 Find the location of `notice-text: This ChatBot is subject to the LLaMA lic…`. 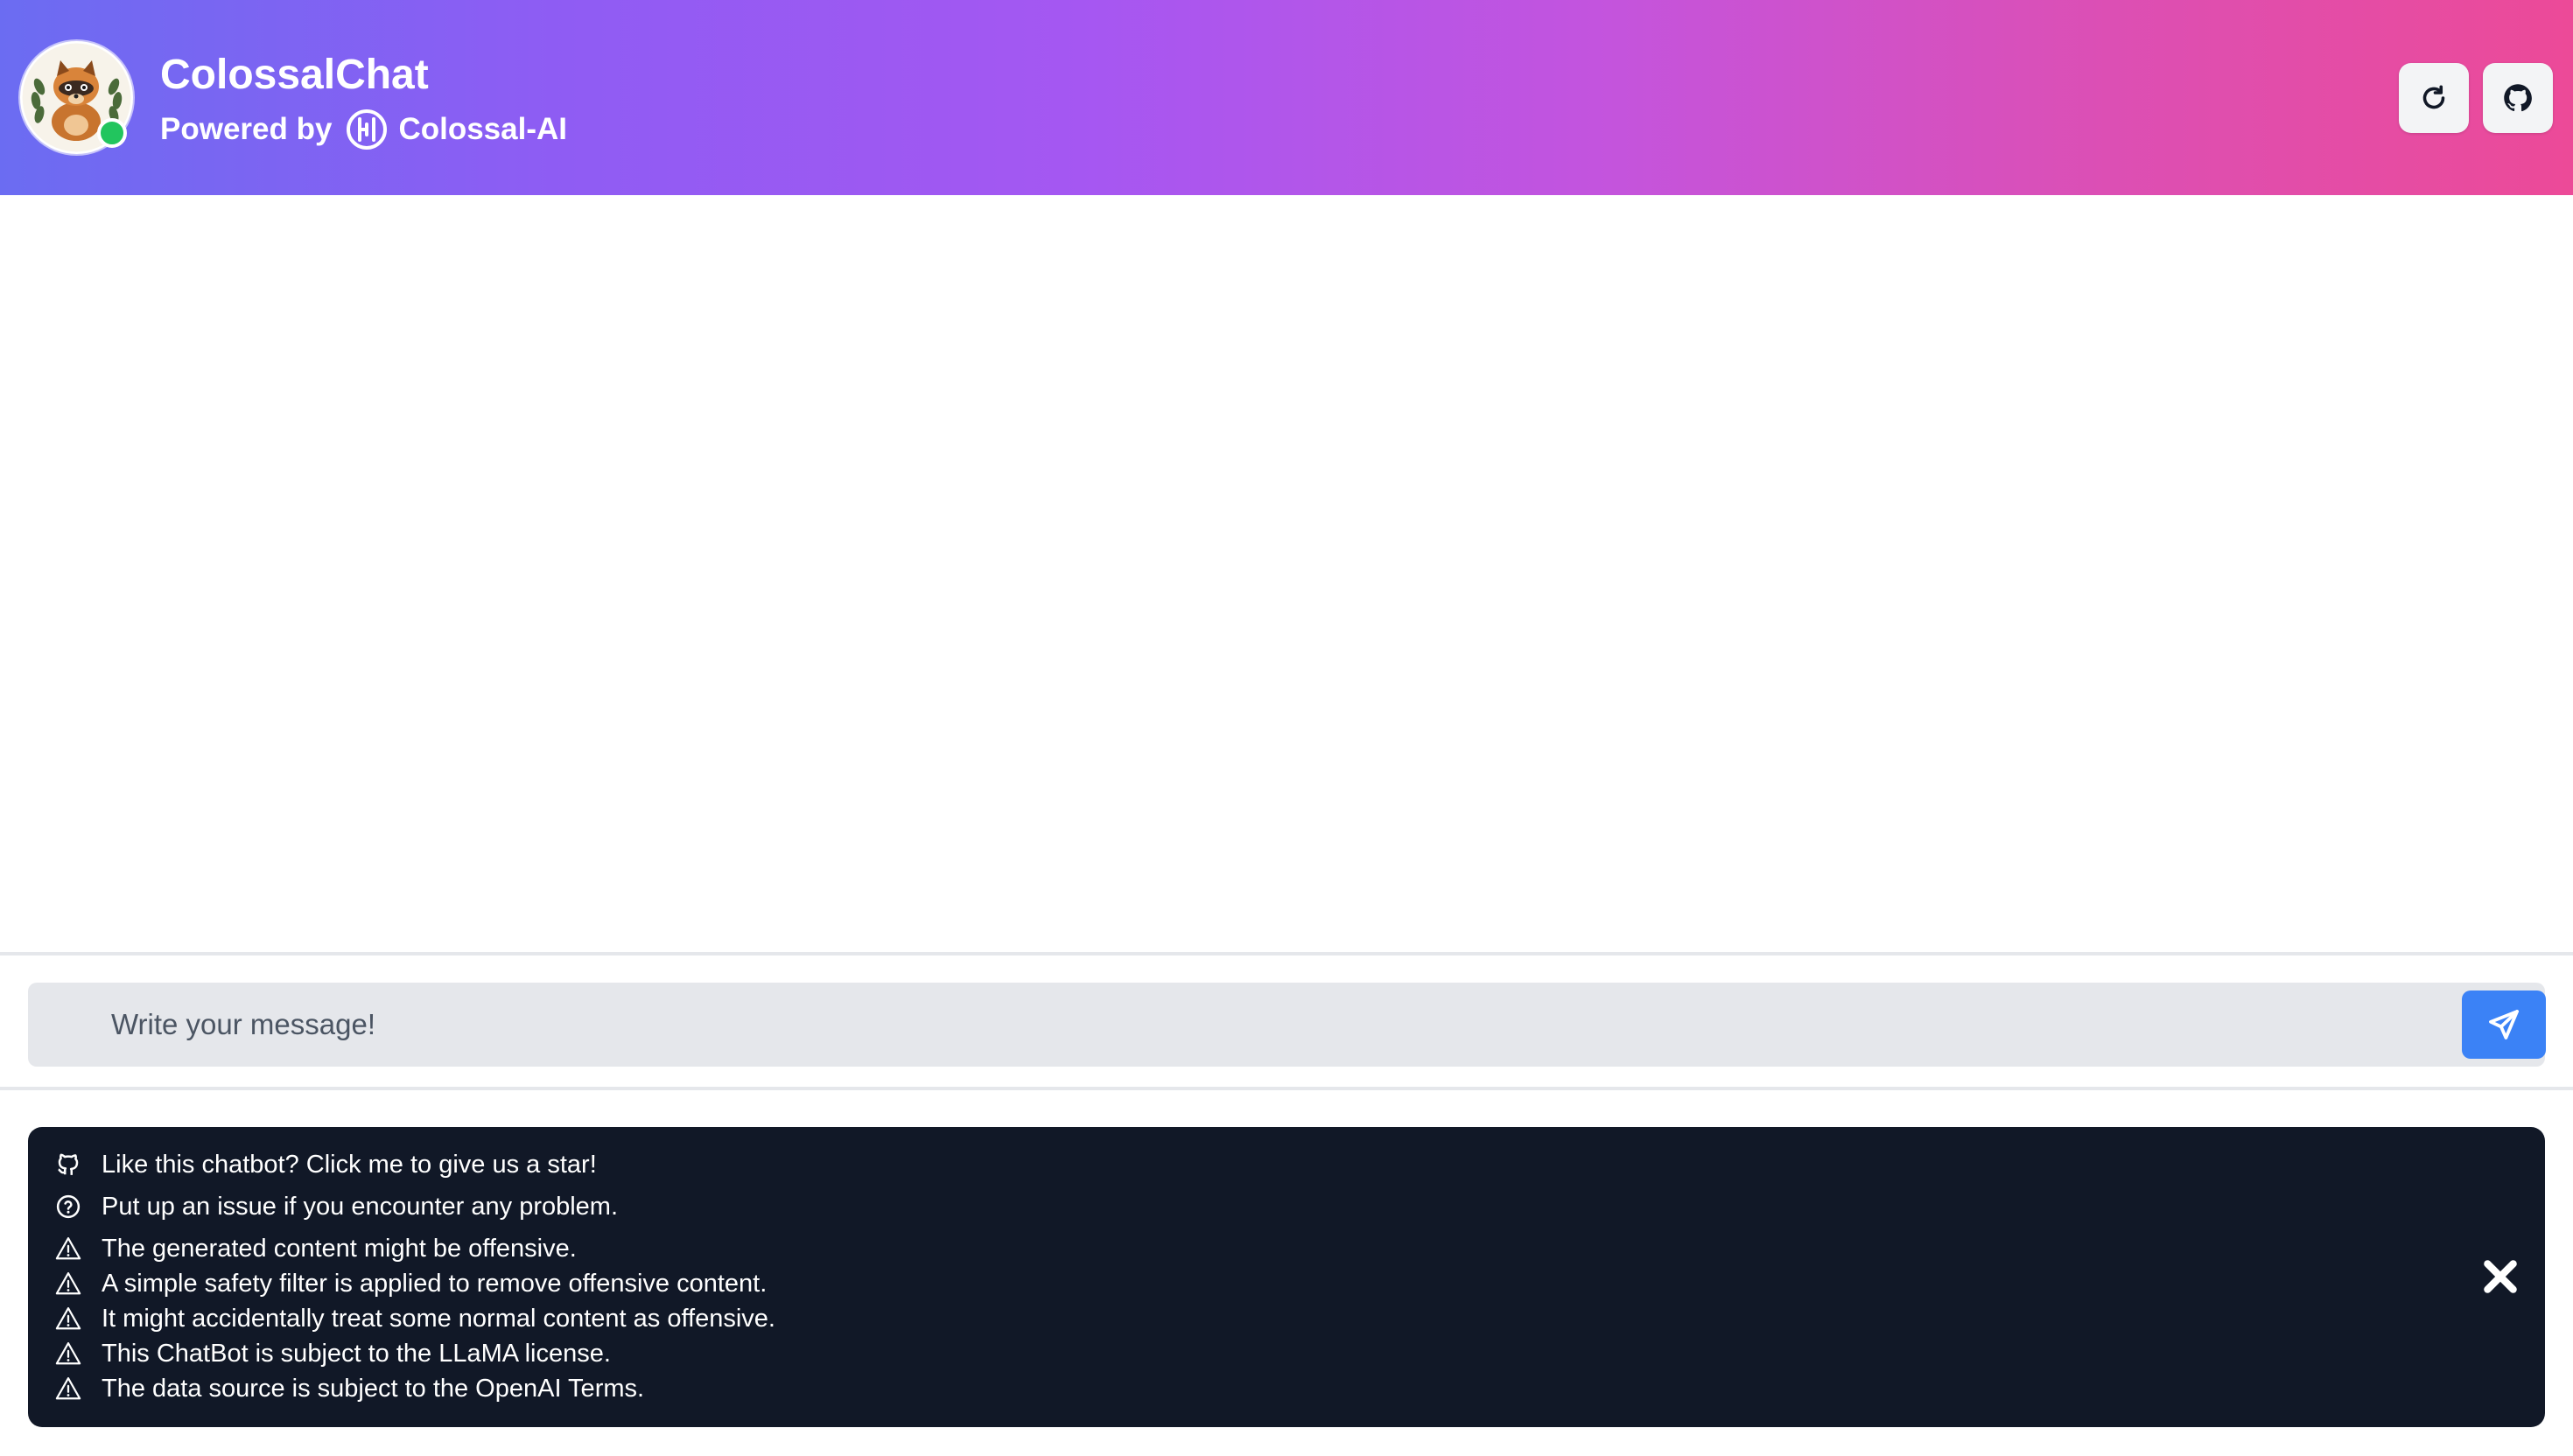

notice-text: This ChatBot is subject to the LLaMA lic… is located at coordinates (356, 1353).